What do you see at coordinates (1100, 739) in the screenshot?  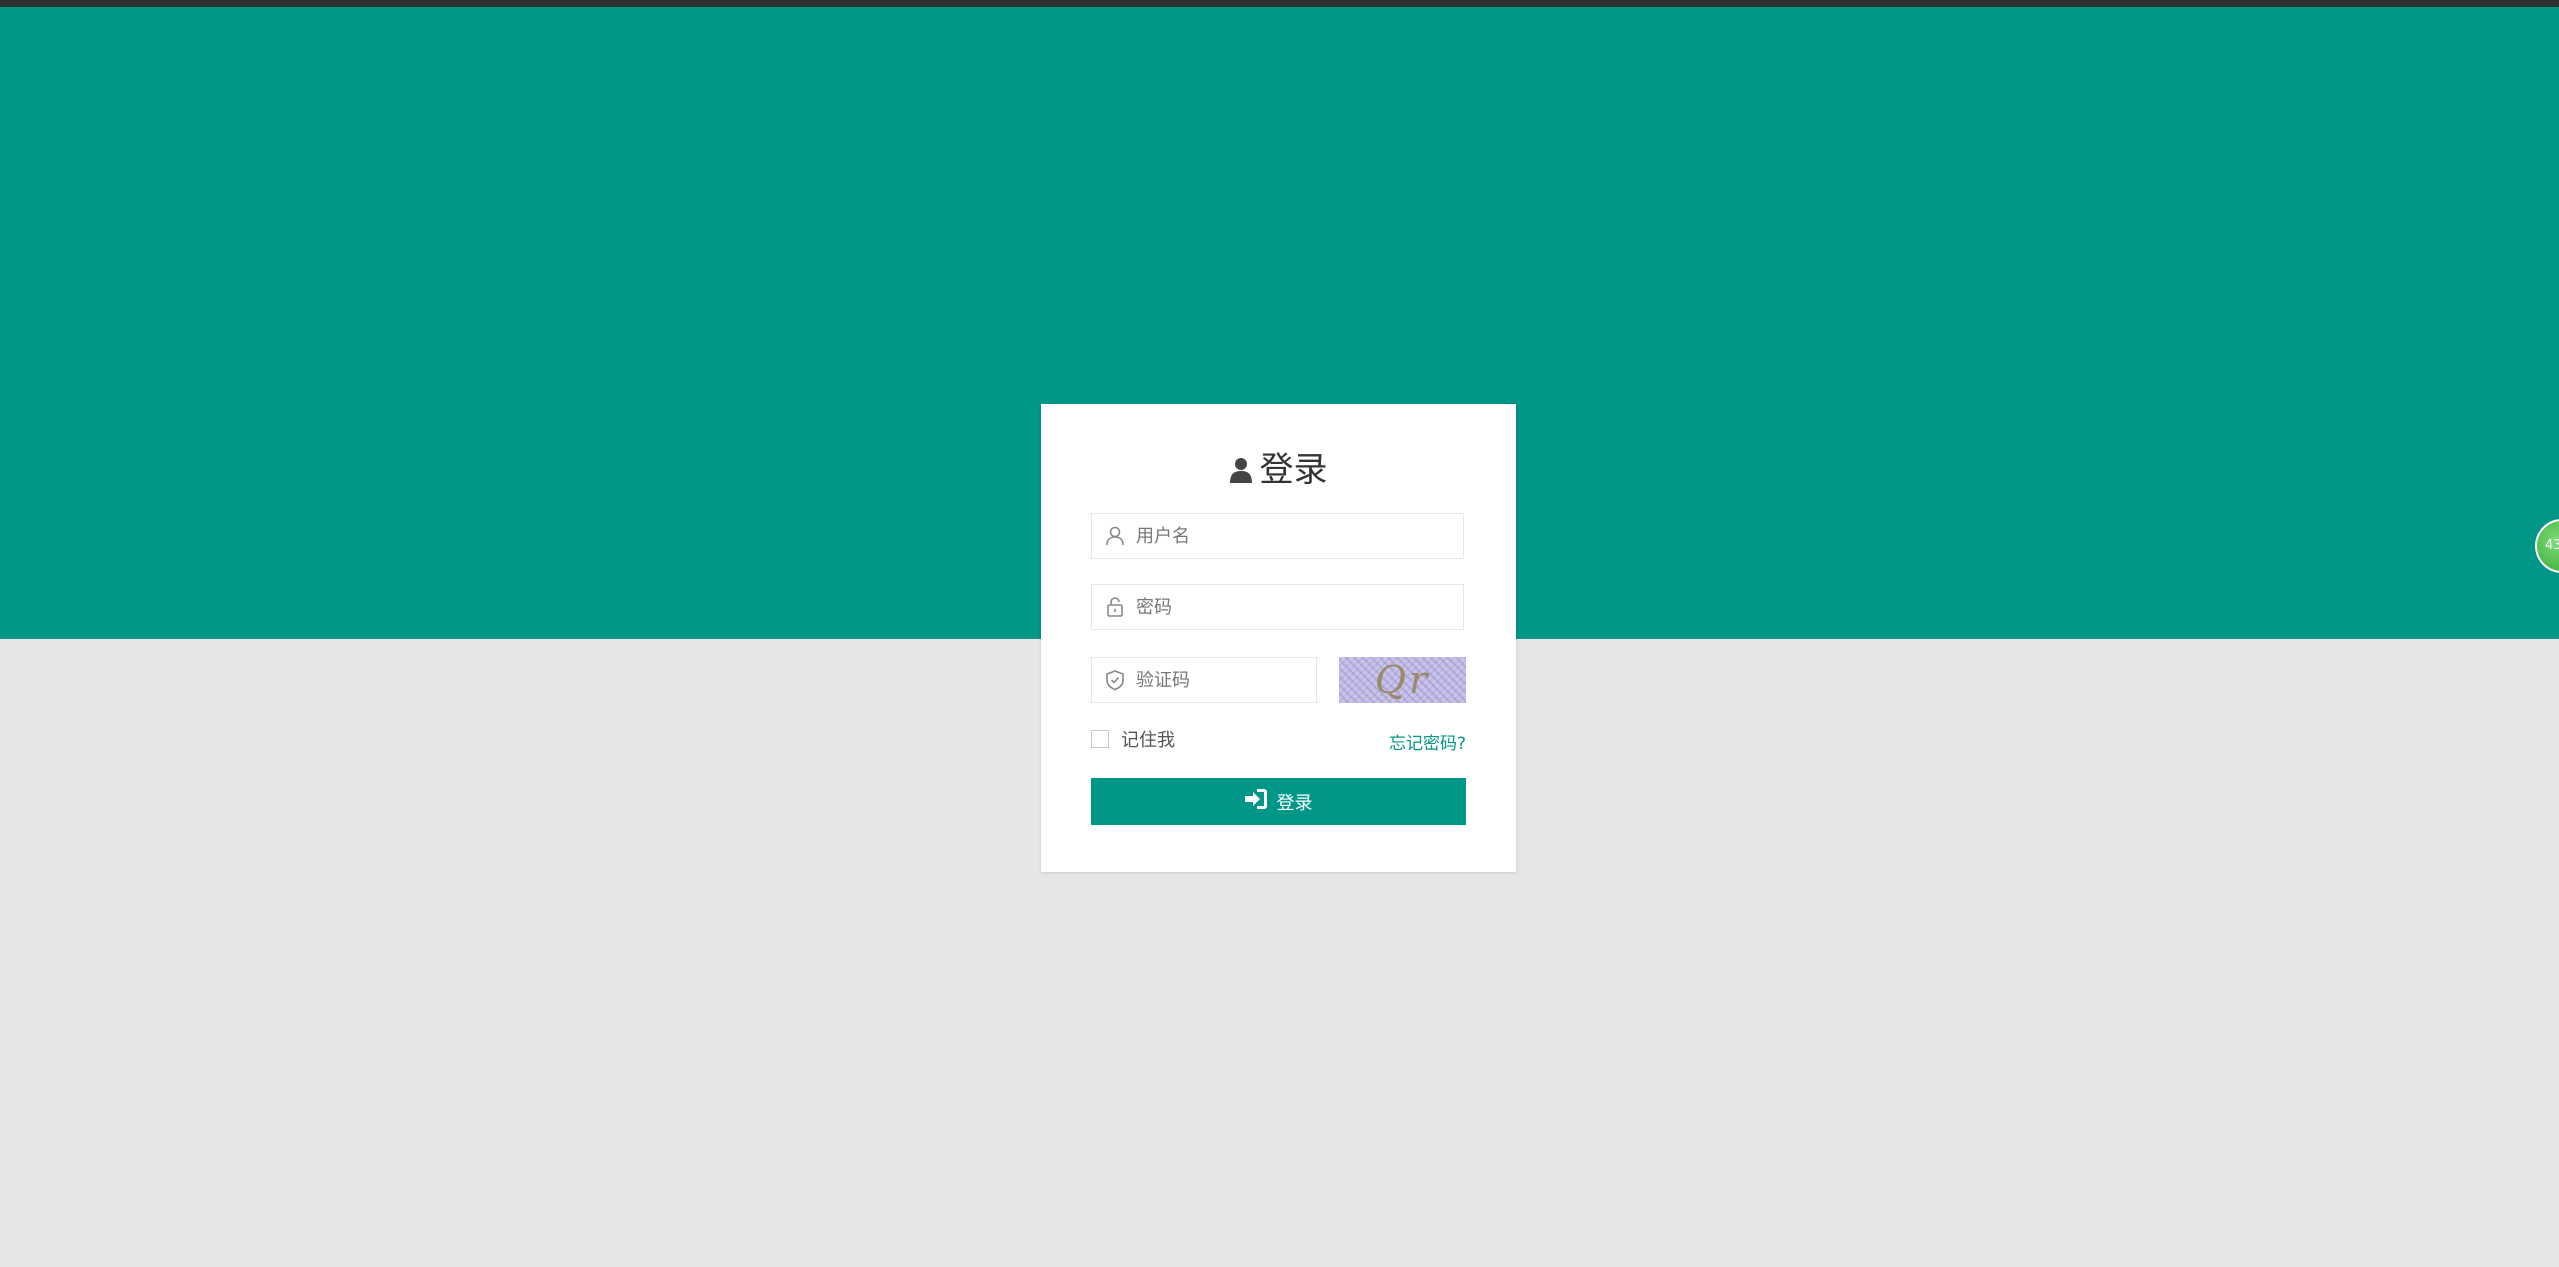 I see `remember-me-checkbox` at bounding box center [1100, 739].